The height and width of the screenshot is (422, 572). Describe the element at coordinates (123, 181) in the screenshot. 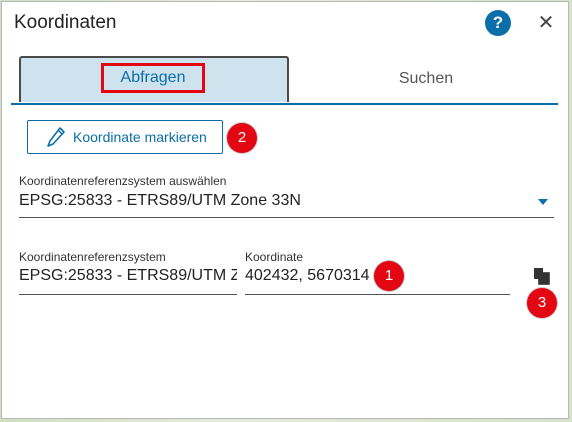

I see `crs-select-label: Koordinatenreferenzsystem auswählen` at that location.